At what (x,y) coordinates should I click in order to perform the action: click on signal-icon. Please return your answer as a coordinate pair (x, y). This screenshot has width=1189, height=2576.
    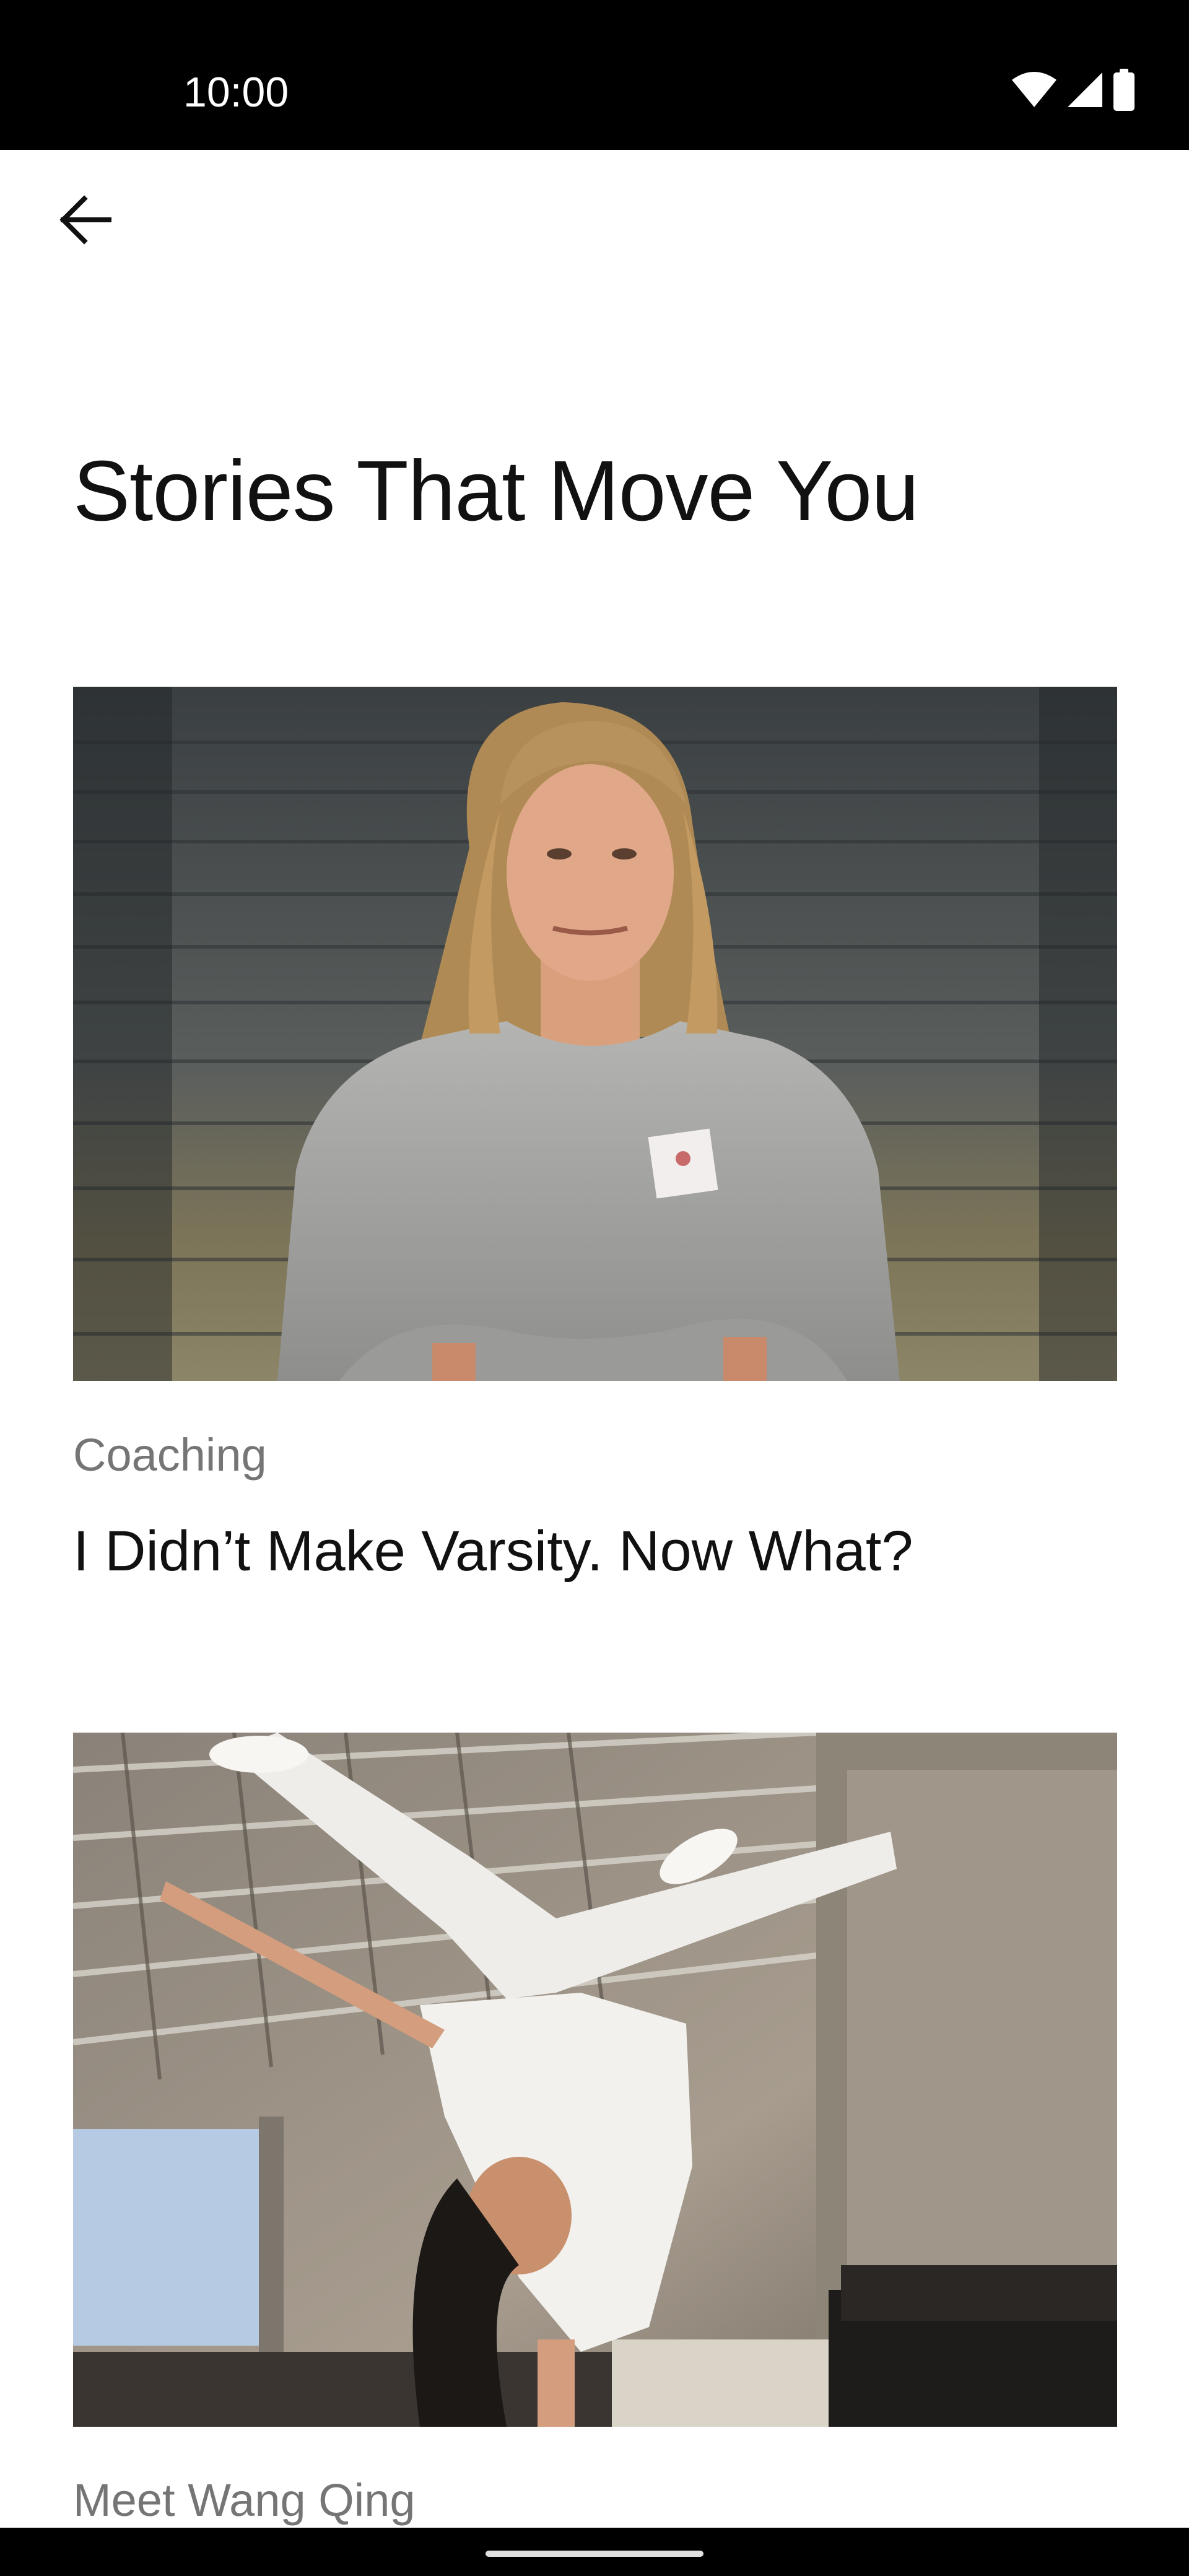
    Looking at the image, I should click on (1085, 89).